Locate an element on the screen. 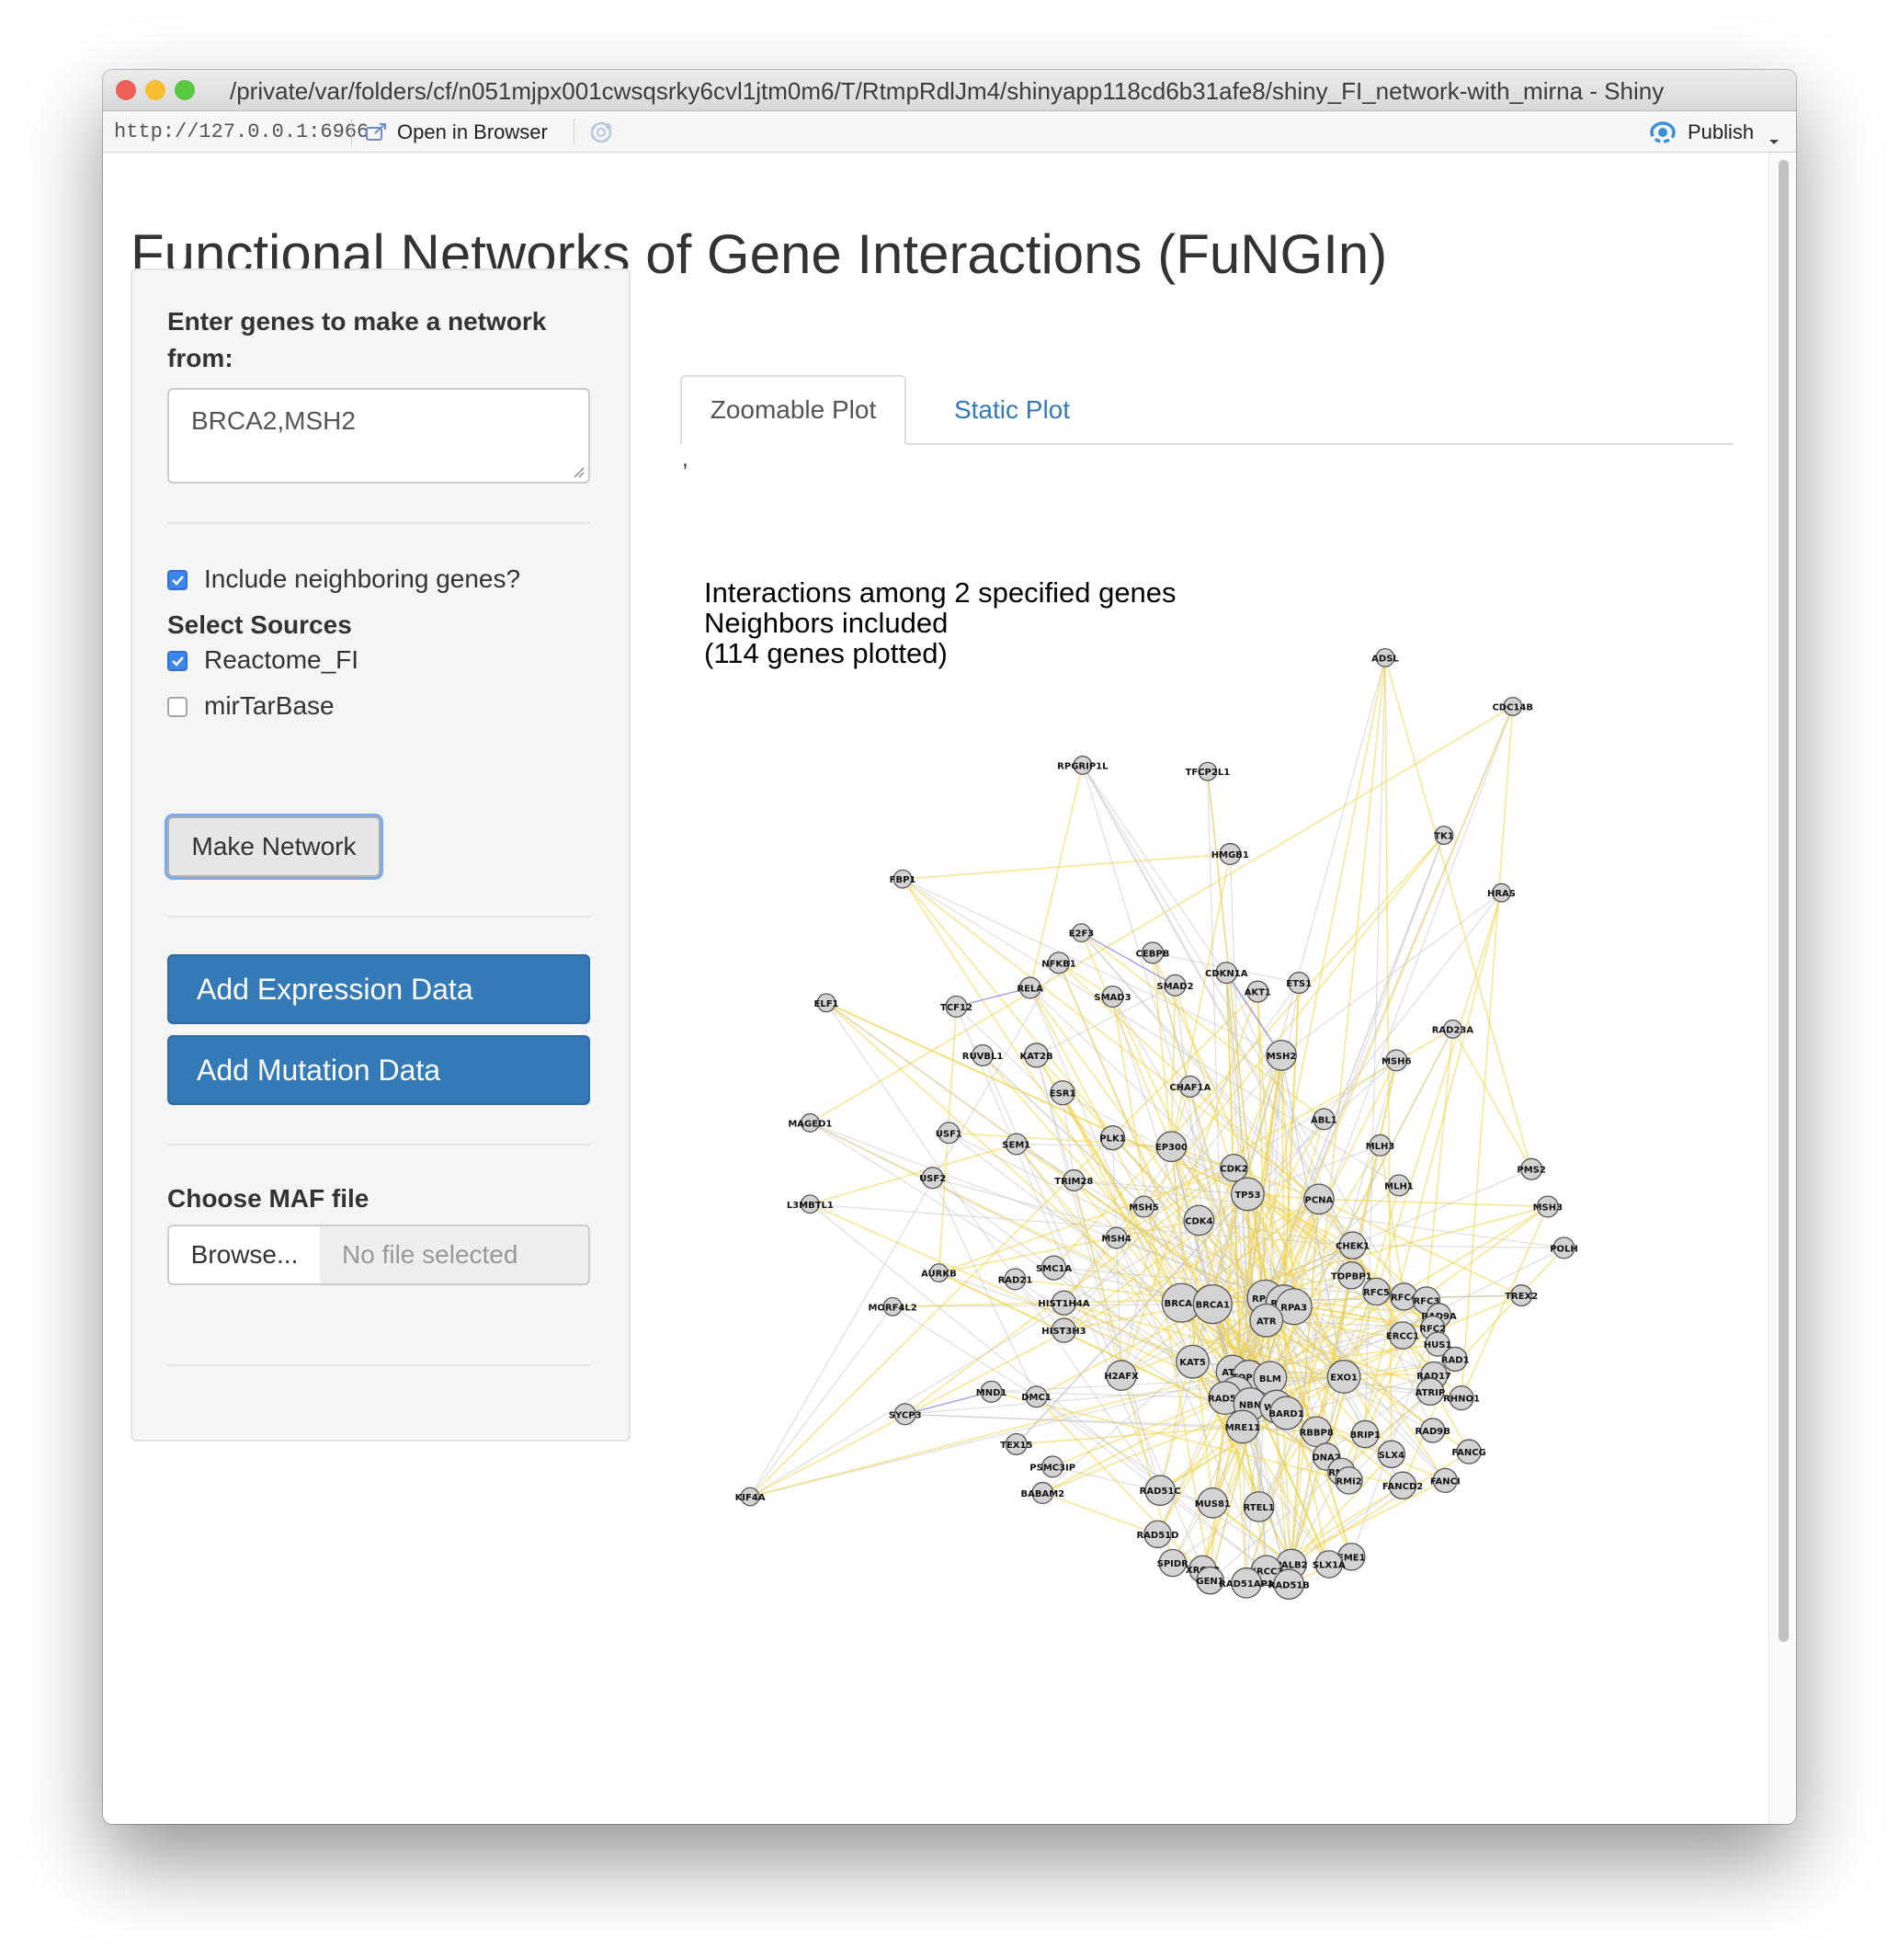 This screenshot has width=1899, height=1960. gene-label: TCF12 is located at coordinates (956, 1008).